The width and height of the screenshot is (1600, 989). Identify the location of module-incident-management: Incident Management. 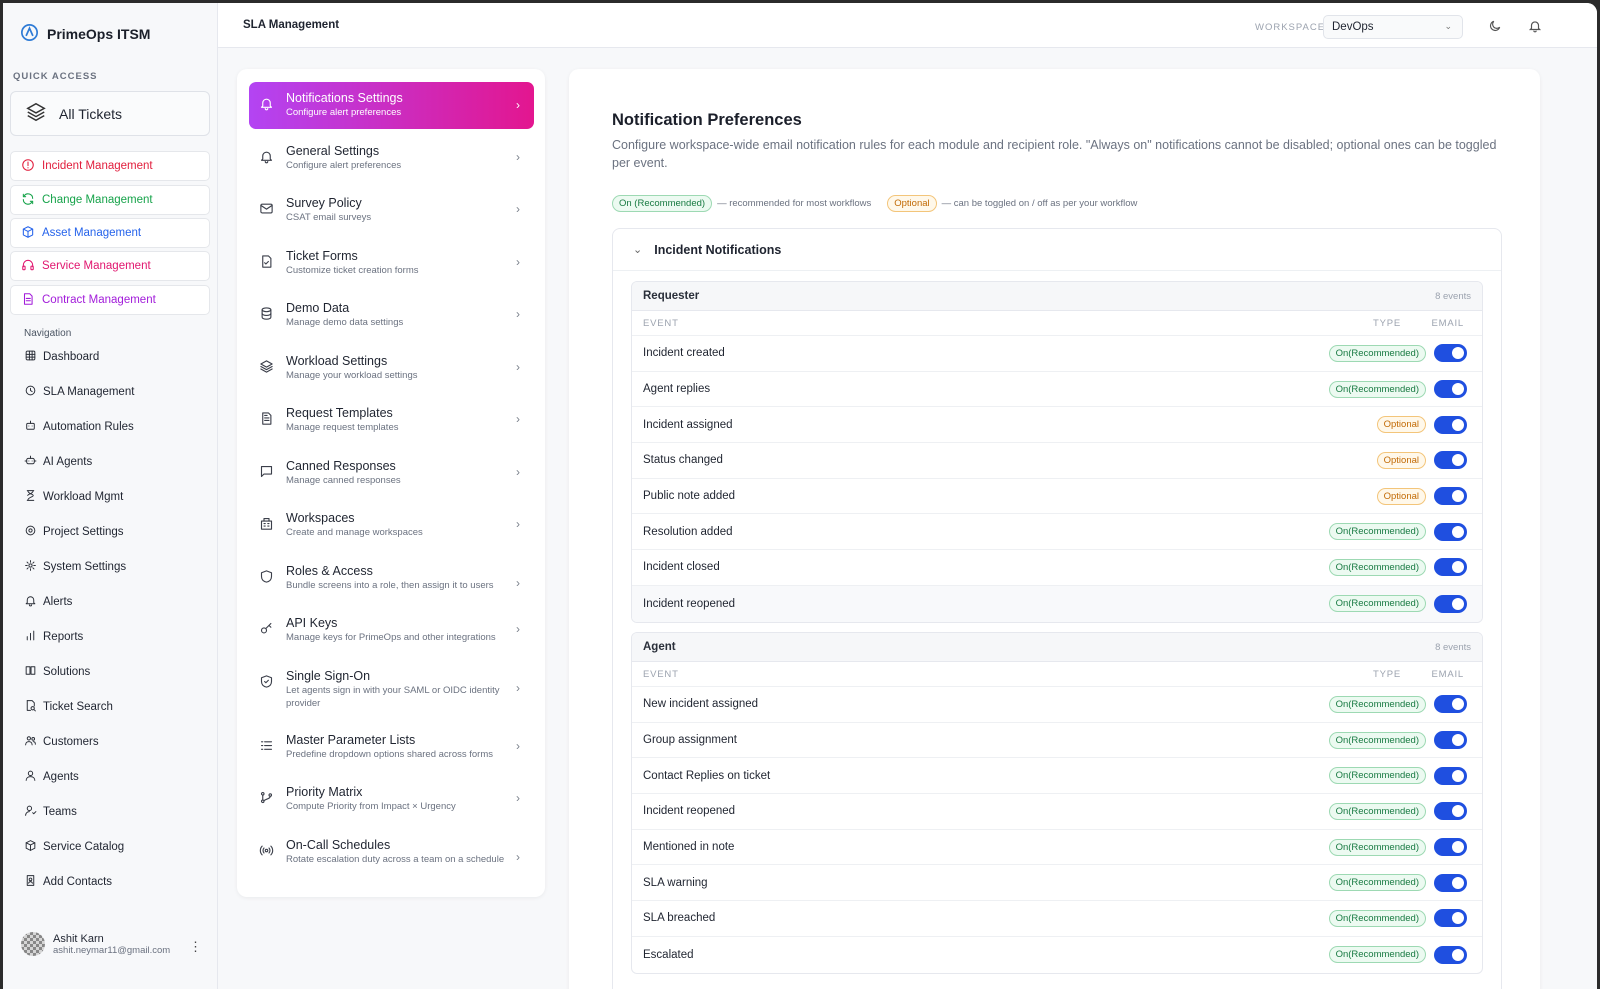
(110, 166).